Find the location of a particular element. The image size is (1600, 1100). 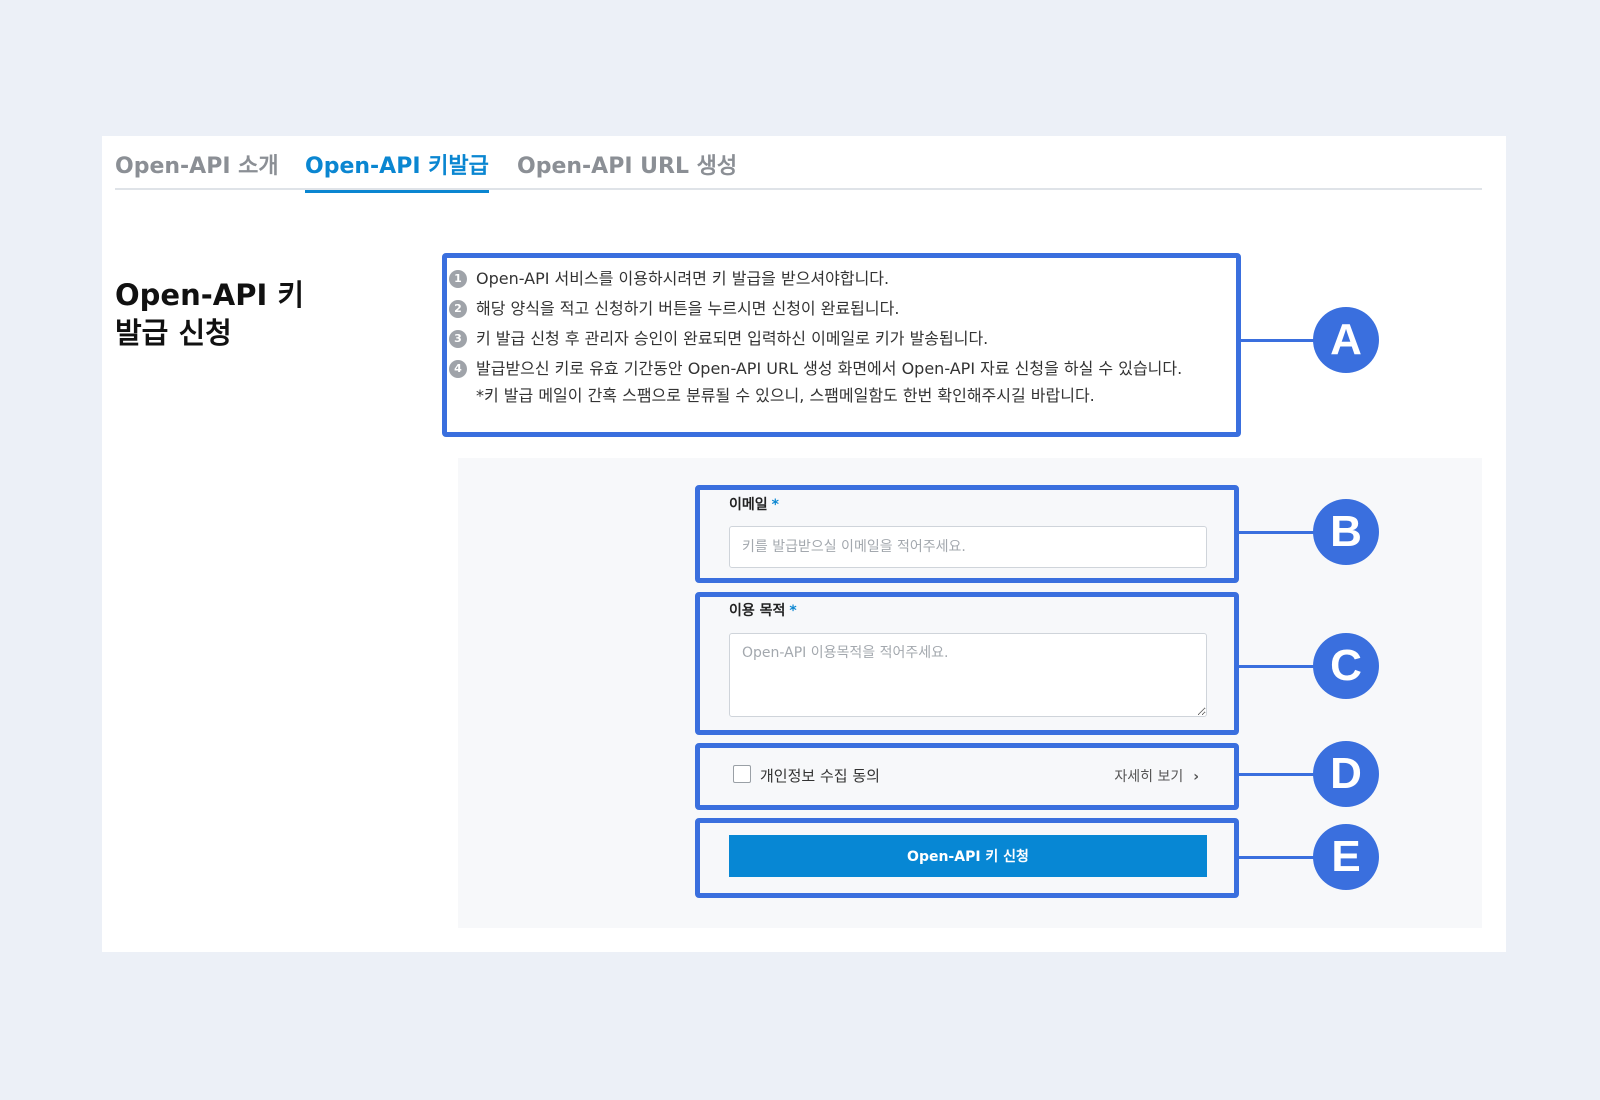

annotation-marker-b: B is located at coordinates (1346, 532).